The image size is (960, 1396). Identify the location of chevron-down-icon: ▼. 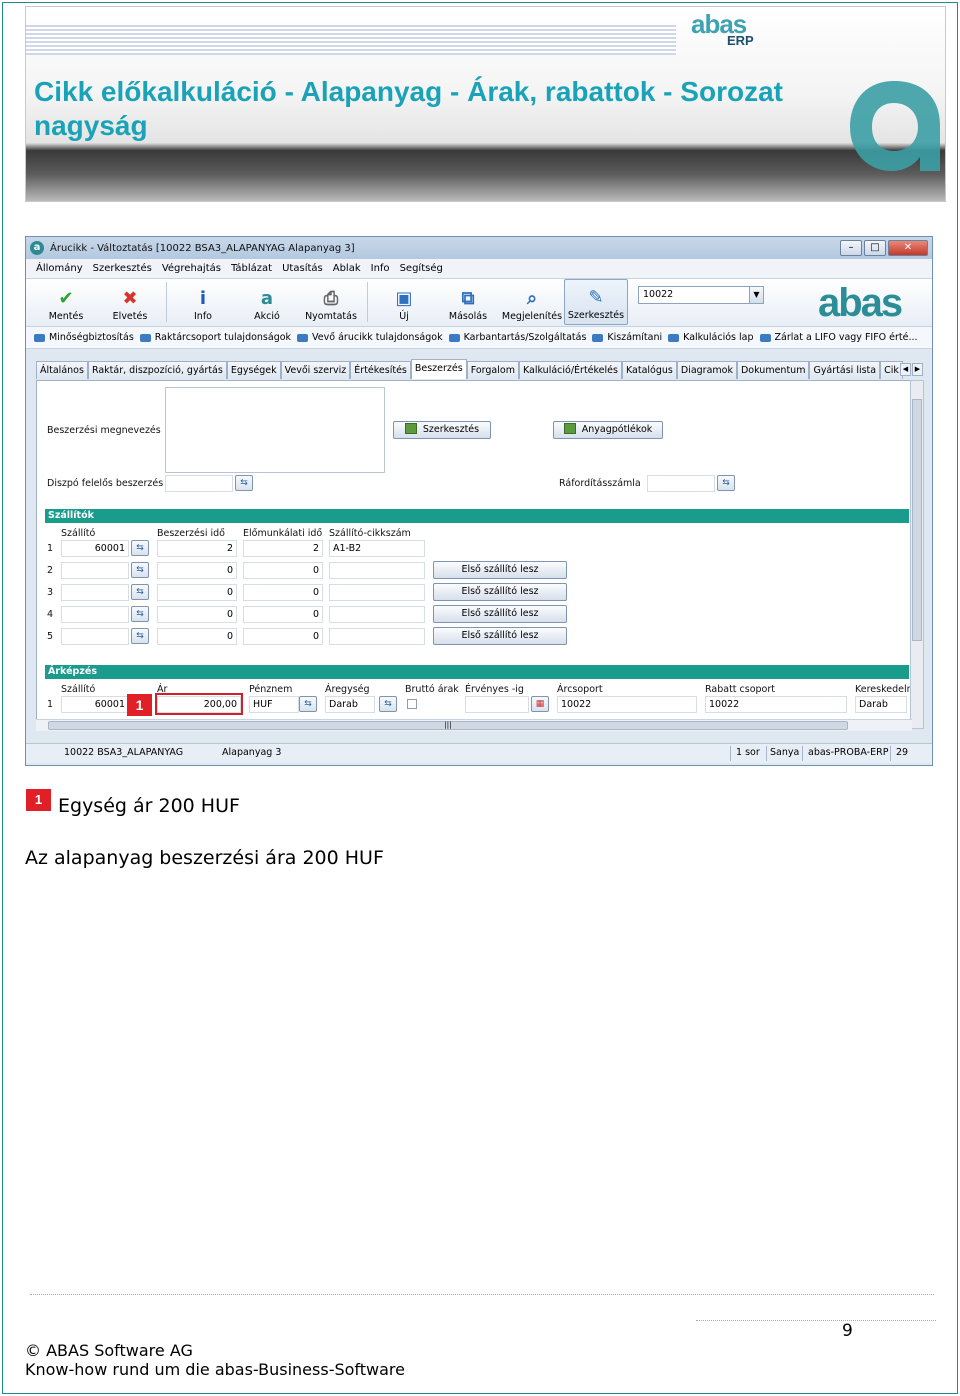
(756, 295).